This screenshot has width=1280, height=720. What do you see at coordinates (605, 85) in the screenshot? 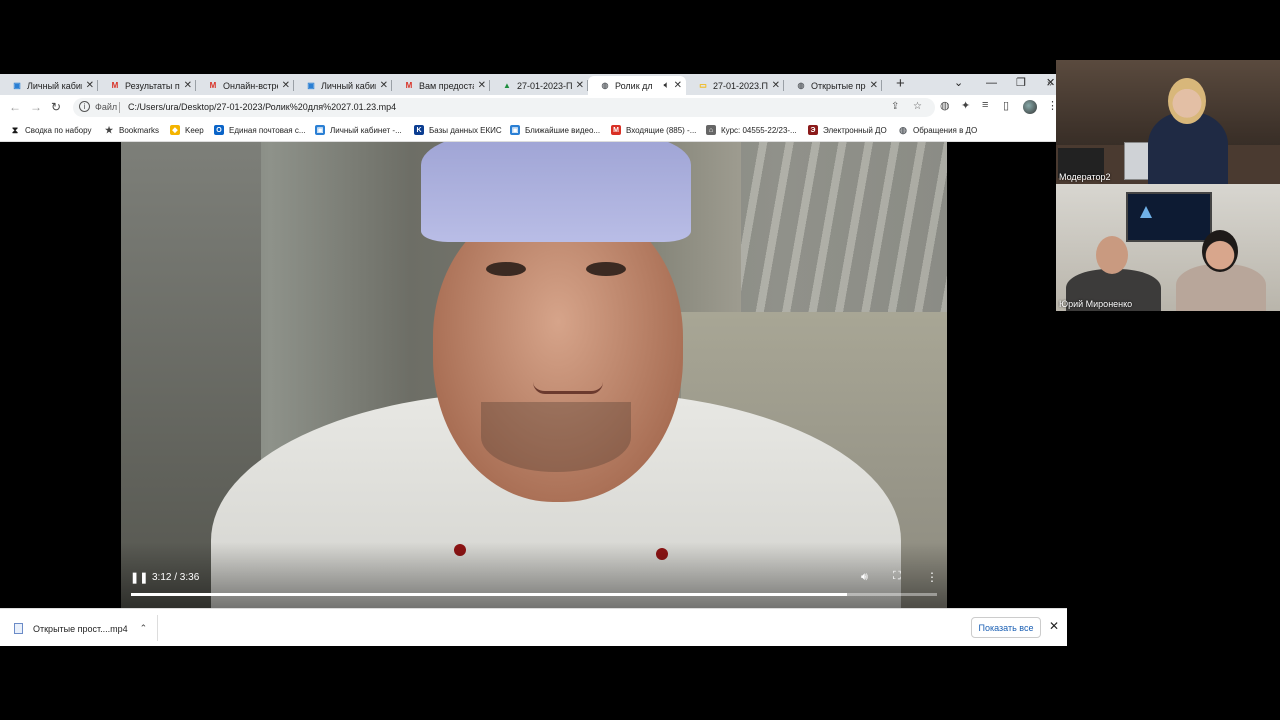
I see `globe-icon: ◍` at bounding box center [605, 85].